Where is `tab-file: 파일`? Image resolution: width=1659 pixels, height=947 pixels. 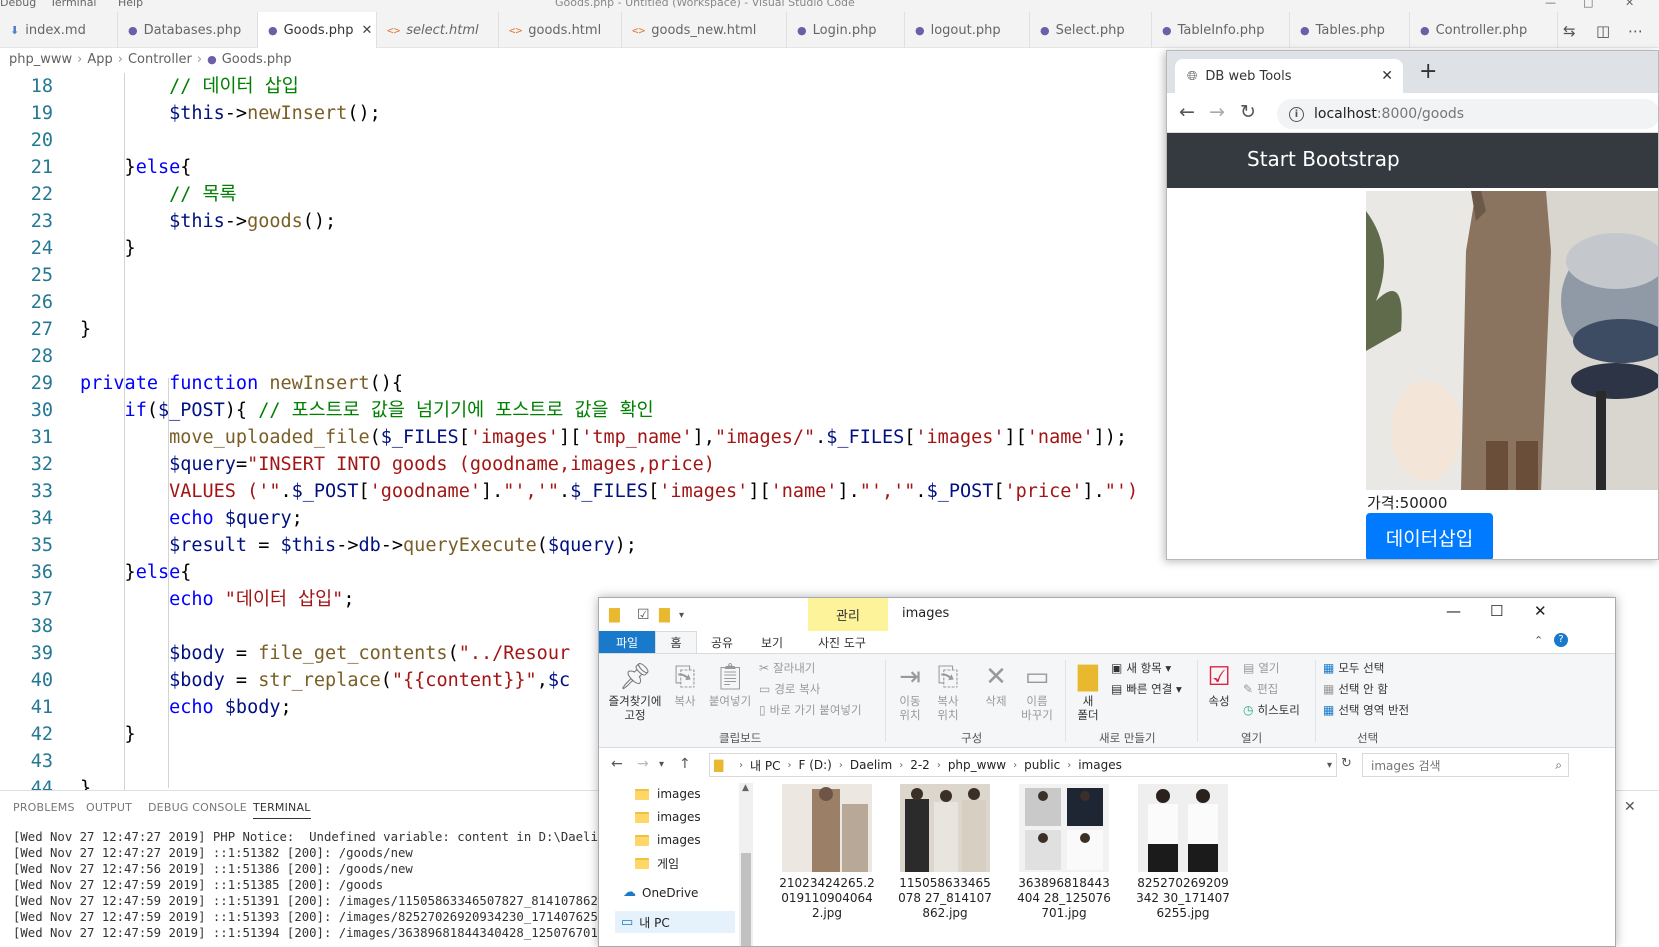
tab-file: 파일 is located at coordinates (627, 642).